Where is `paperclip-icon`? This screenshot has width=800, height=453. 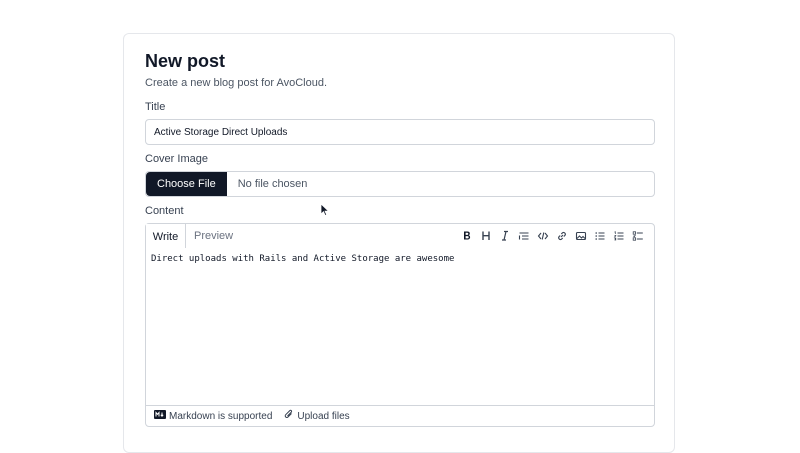
paperclip-icon is located at coordinates (289, 416).